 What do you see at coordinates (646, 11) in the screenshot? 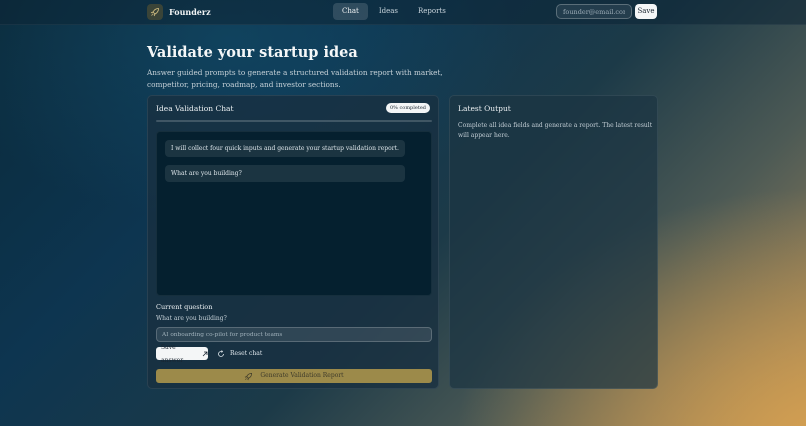
I see `save-button: Save` at bounding box center [646, 11].